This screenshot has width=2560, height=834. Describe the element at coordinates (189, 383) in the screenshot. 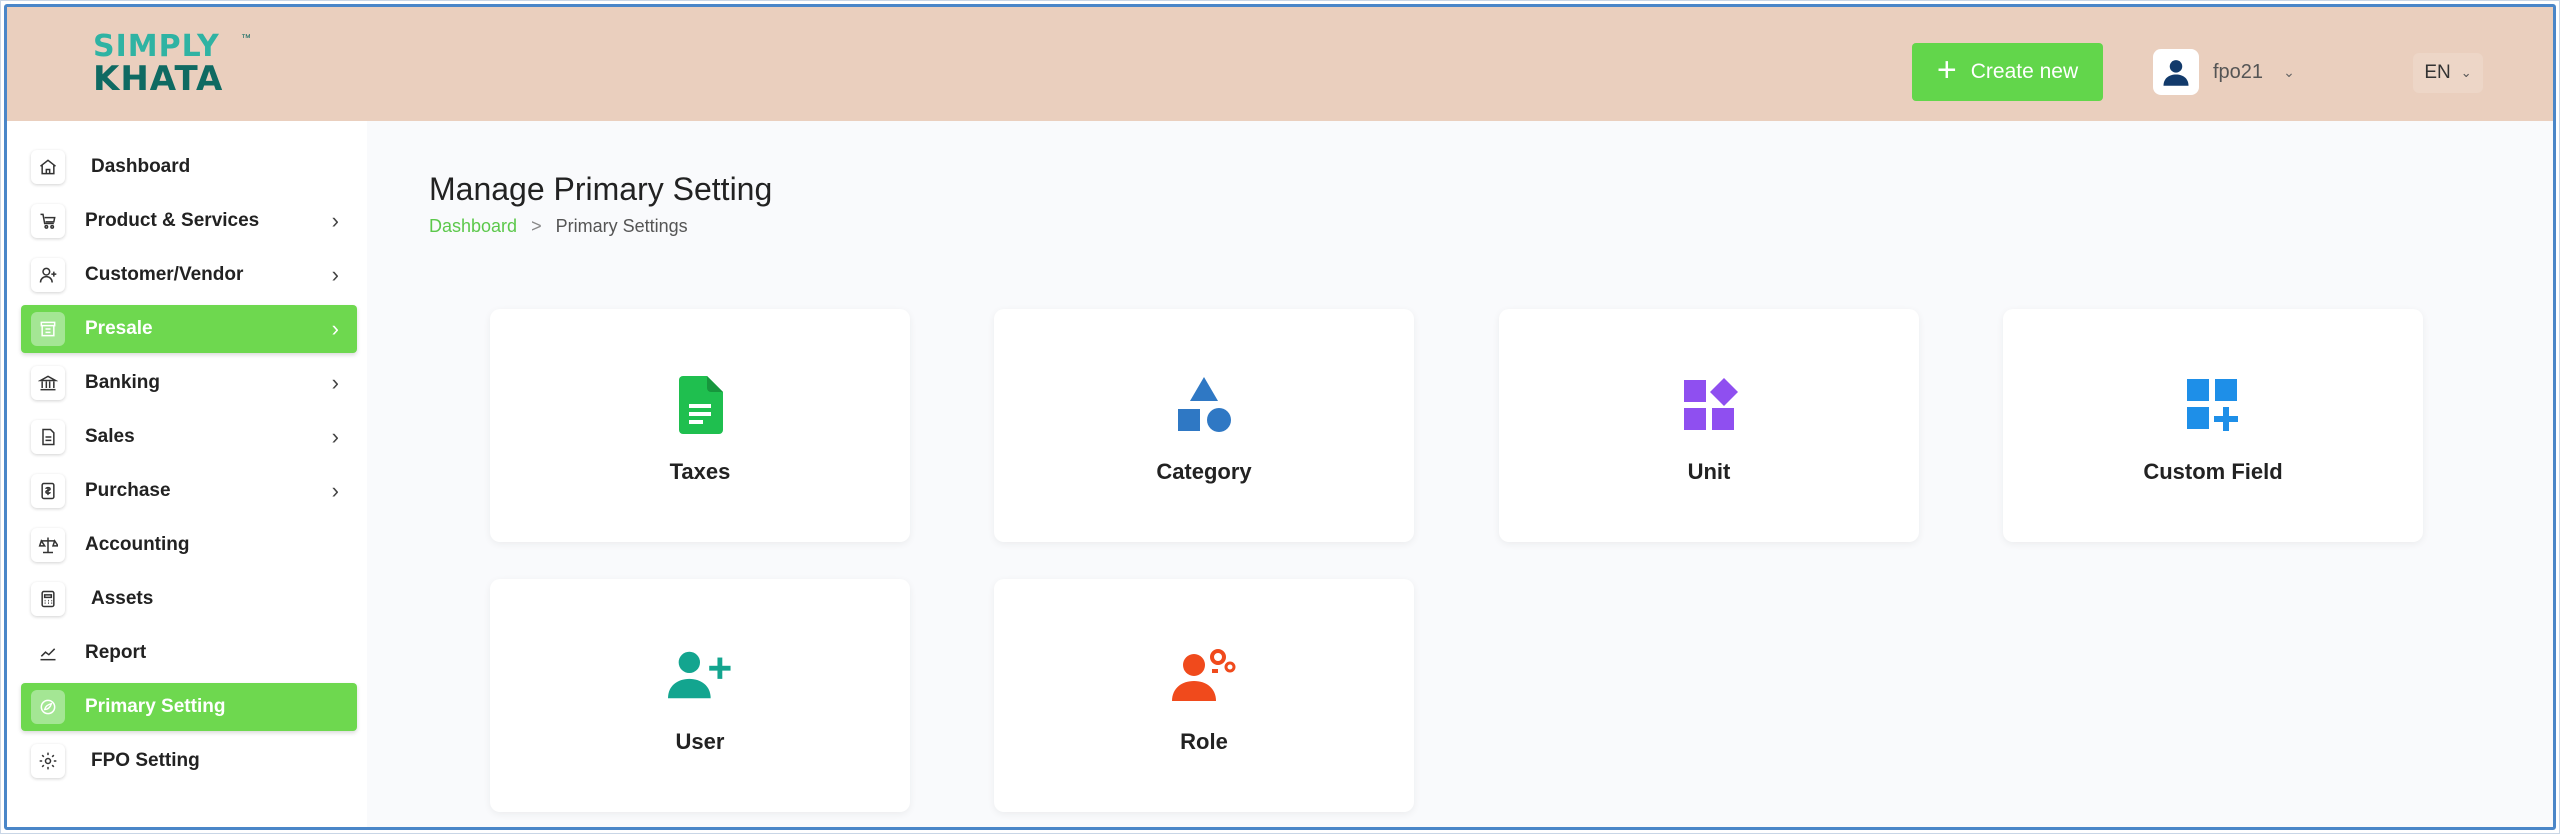

I see `sidebar-item-banking: Banking ›` at that location.